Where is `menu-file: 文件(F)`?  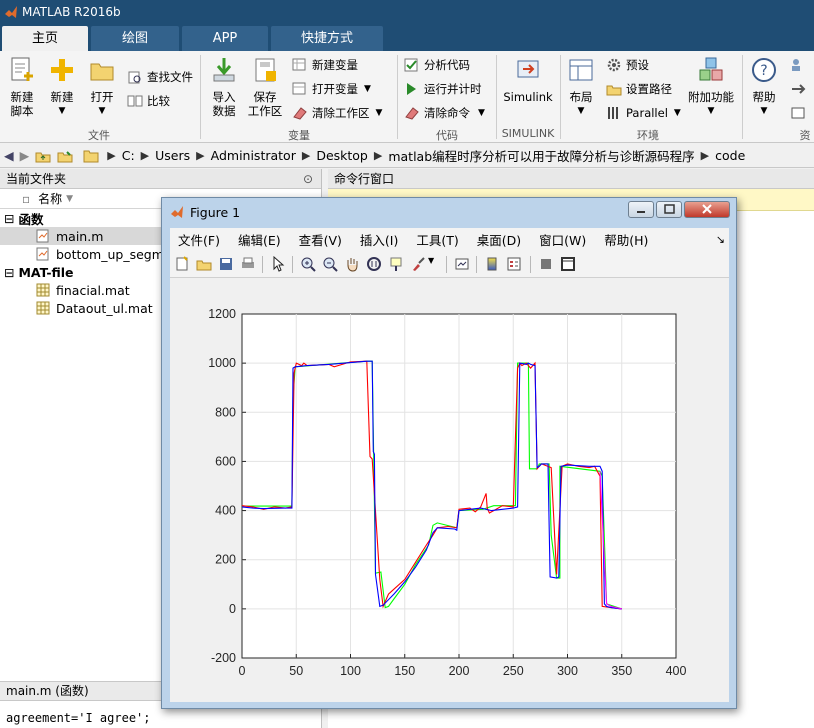
menu-file: 文件(F) is located at coordinates (199, 239).